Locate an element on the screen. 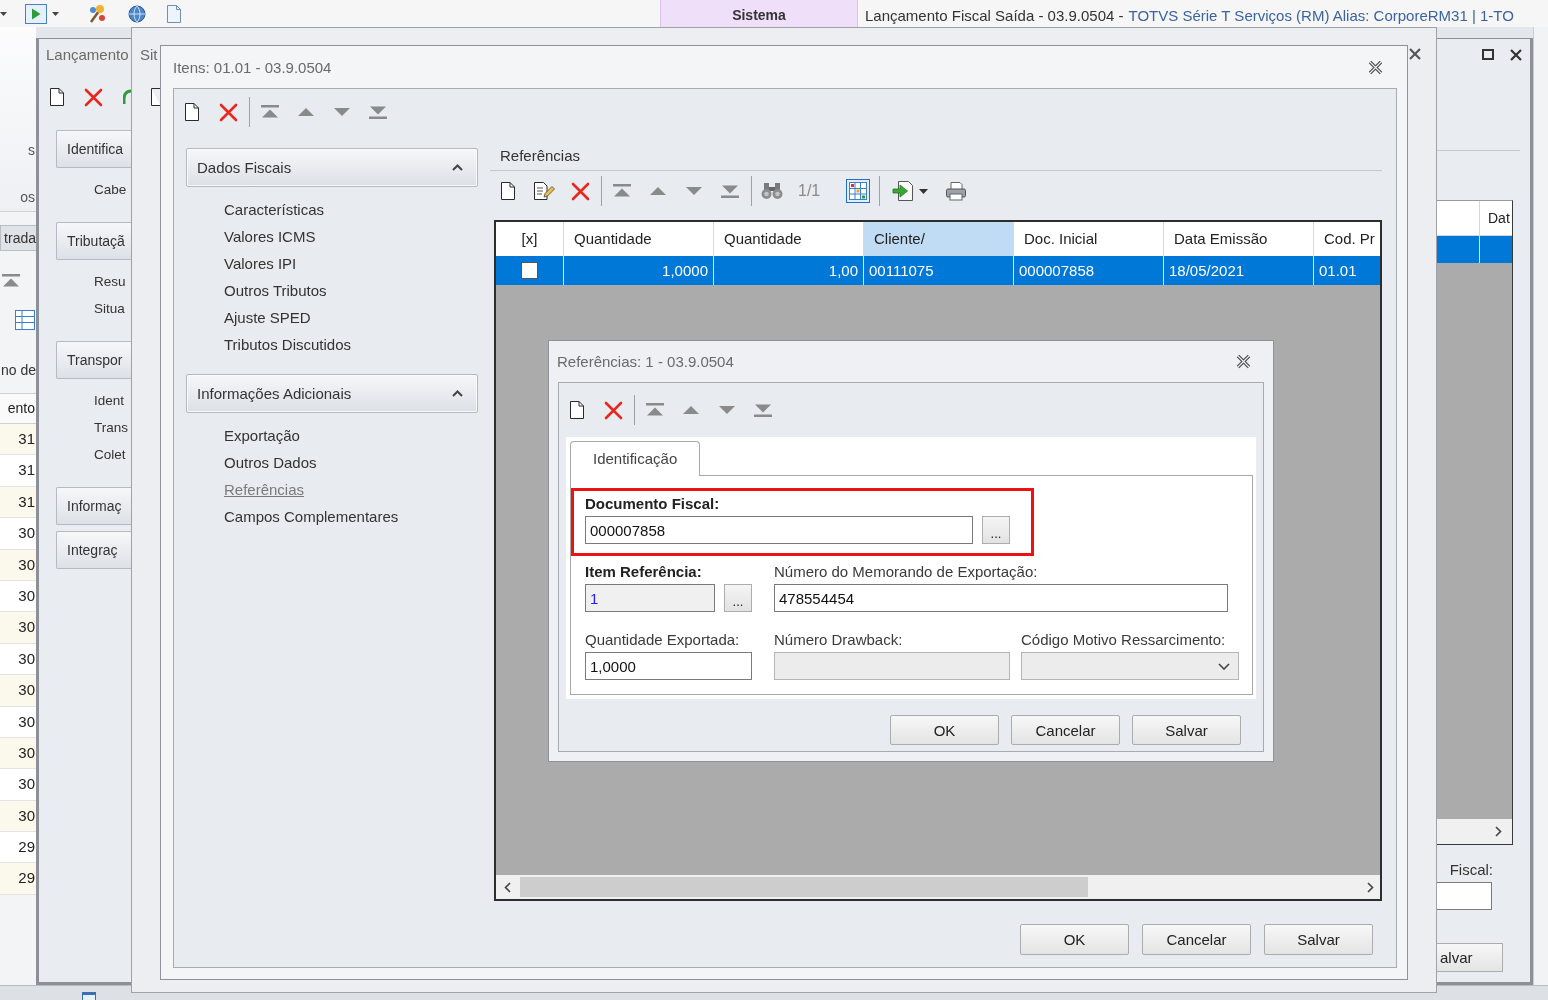 The image size is (1548, 1000). lookup-field: 000007858 is located at coordinates (779, 530).